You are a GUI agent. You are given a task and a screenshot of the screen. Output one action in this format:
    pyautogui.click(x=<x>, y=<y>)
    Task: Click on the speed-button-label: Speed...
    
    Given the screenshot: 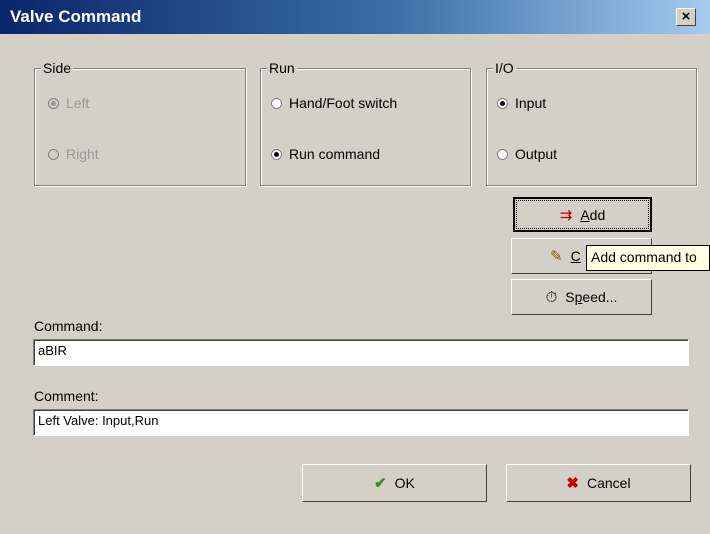 What is the action you would take?
    pyautogui.click(x=591, y=297)
    